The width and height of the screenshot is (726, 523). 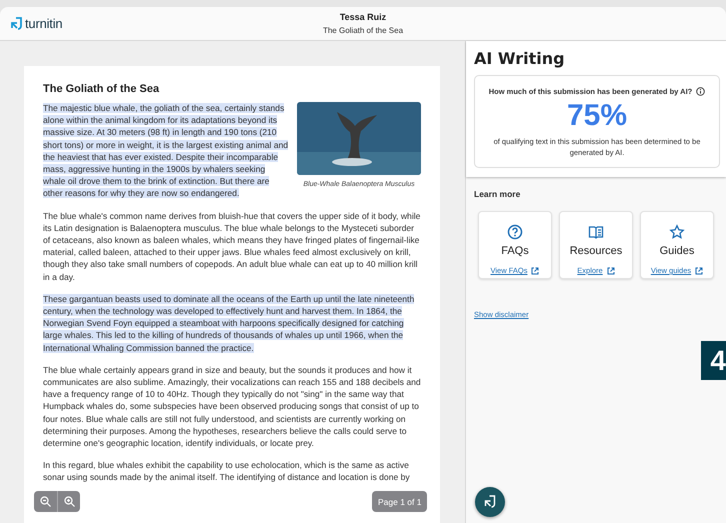 I want to click on resource-title: FAQs, so click(x=515, y=251).